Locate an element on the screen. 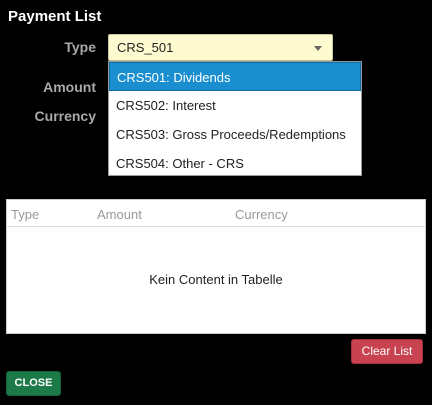 Image resolution: width=432 pixels, height=405 pixels. clear-list-button: Clear List is located at coordinates (387, 351).